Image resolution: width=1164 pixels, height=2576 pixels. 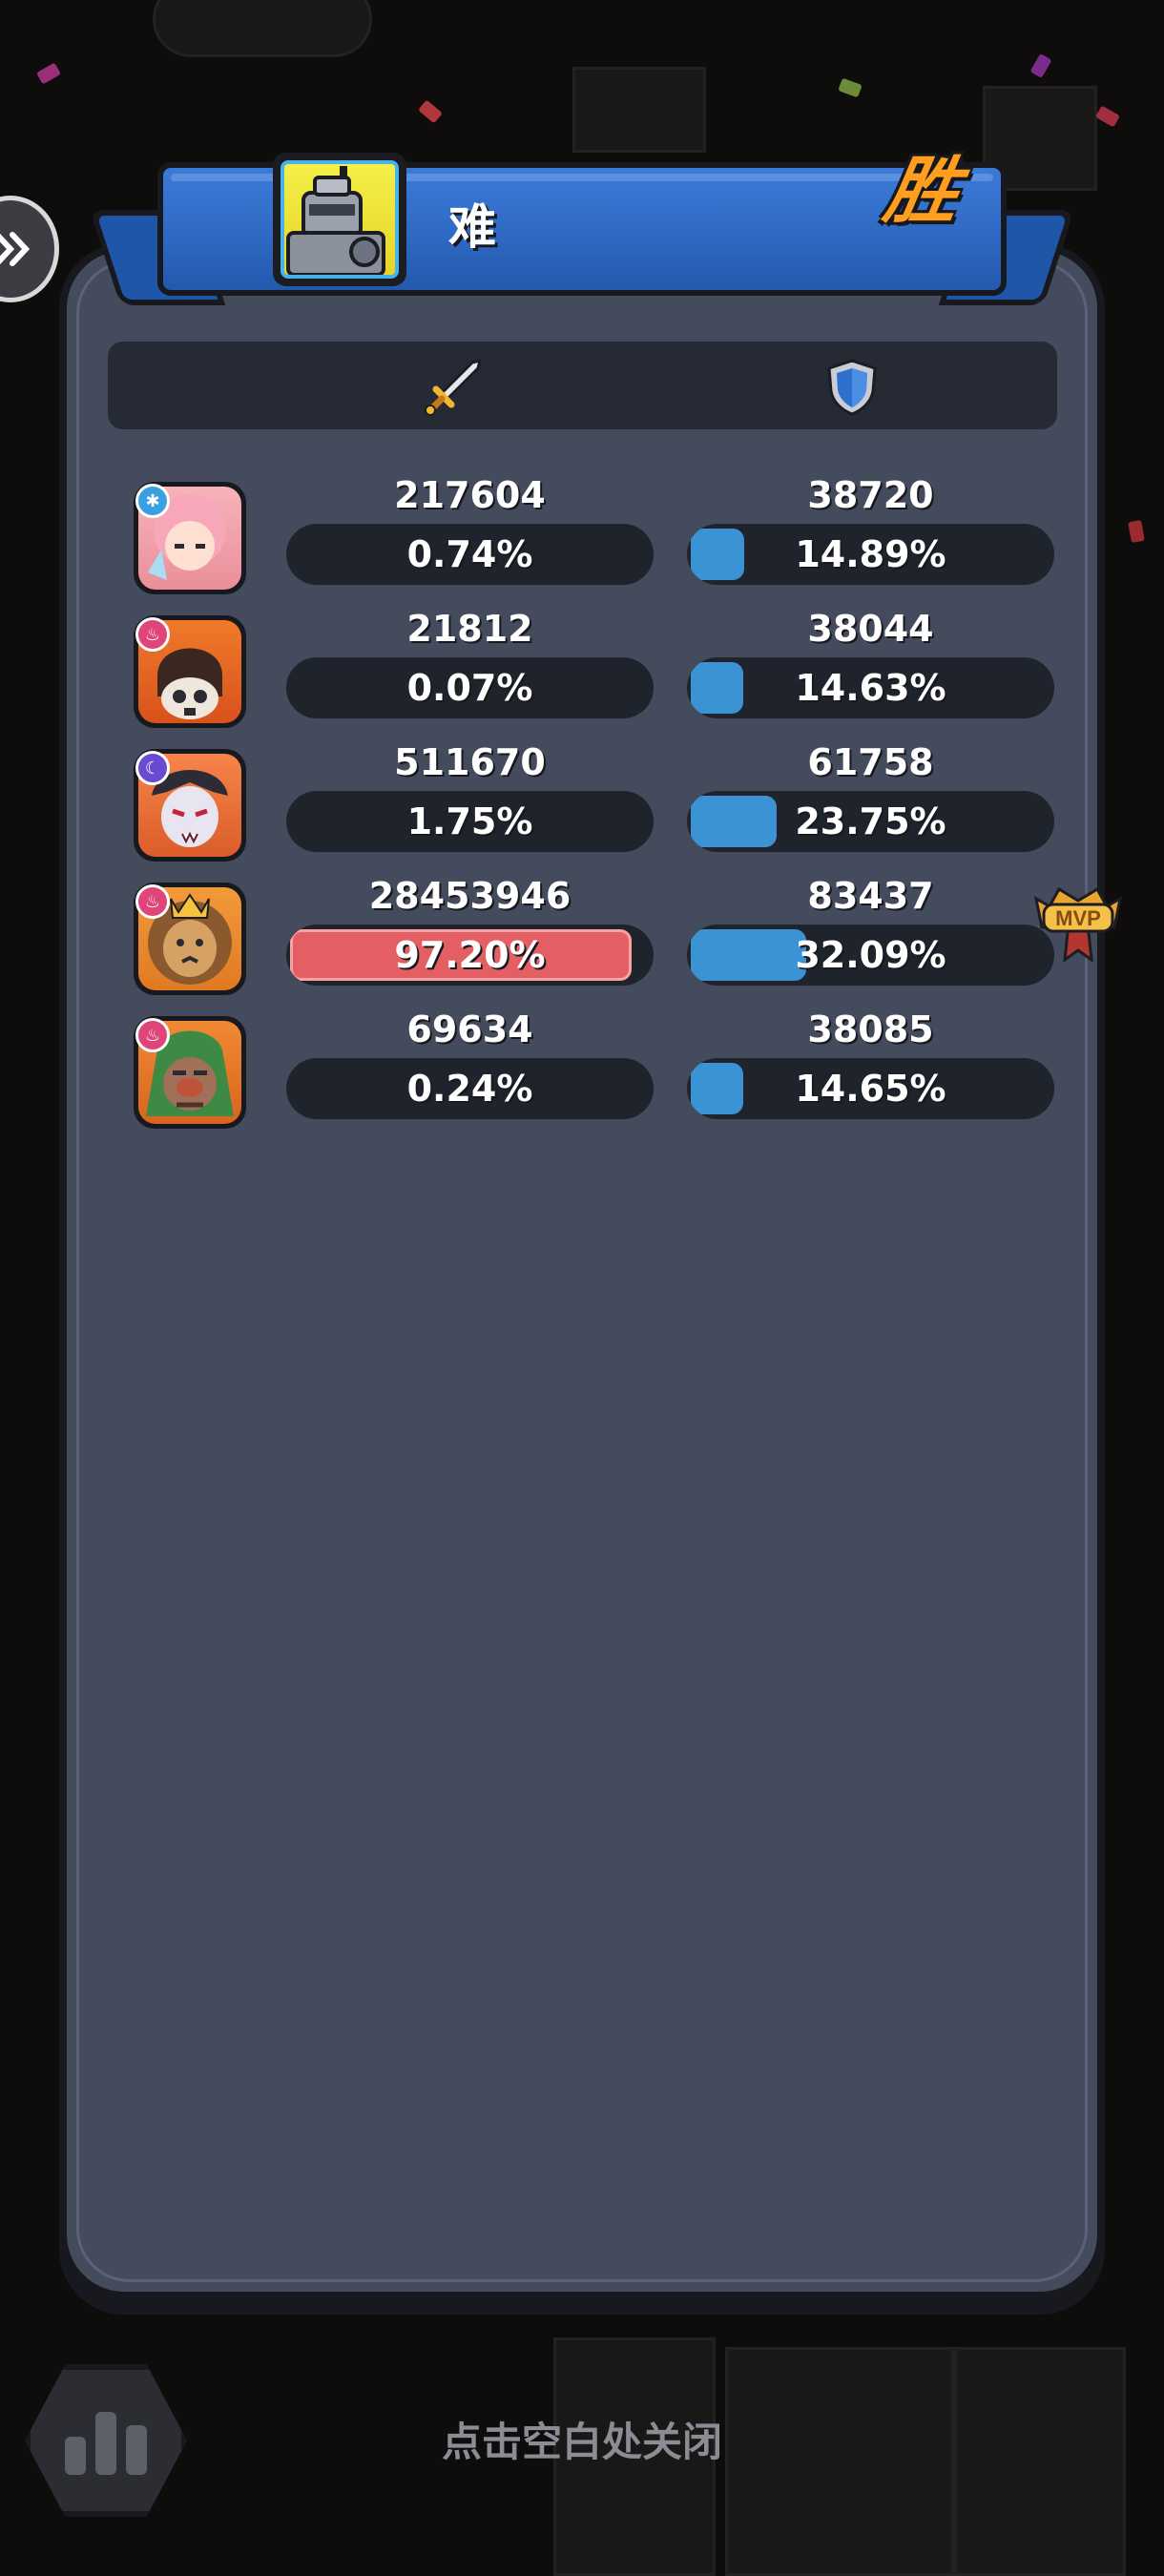 I want to click on moon-element-icon: ☾, so click(x=153, y=768).